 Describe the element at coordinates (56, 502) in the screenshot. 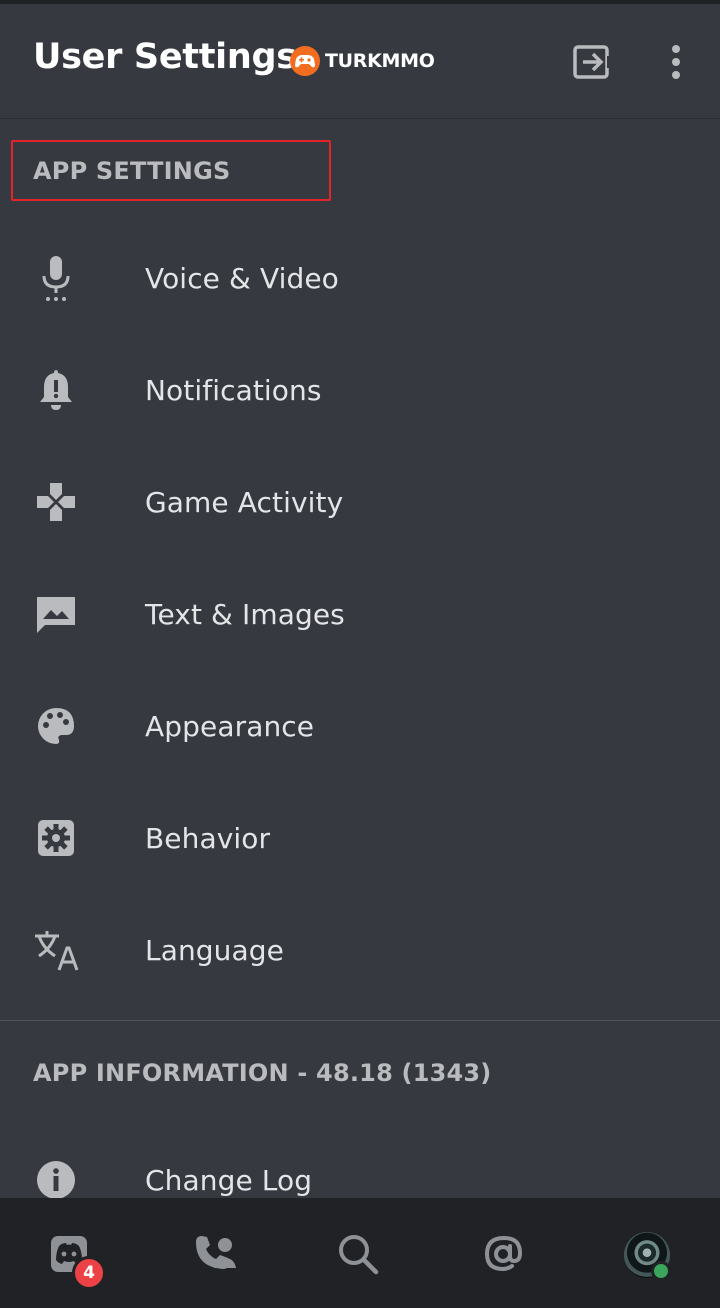

I see `gamepad-icon` at that location.